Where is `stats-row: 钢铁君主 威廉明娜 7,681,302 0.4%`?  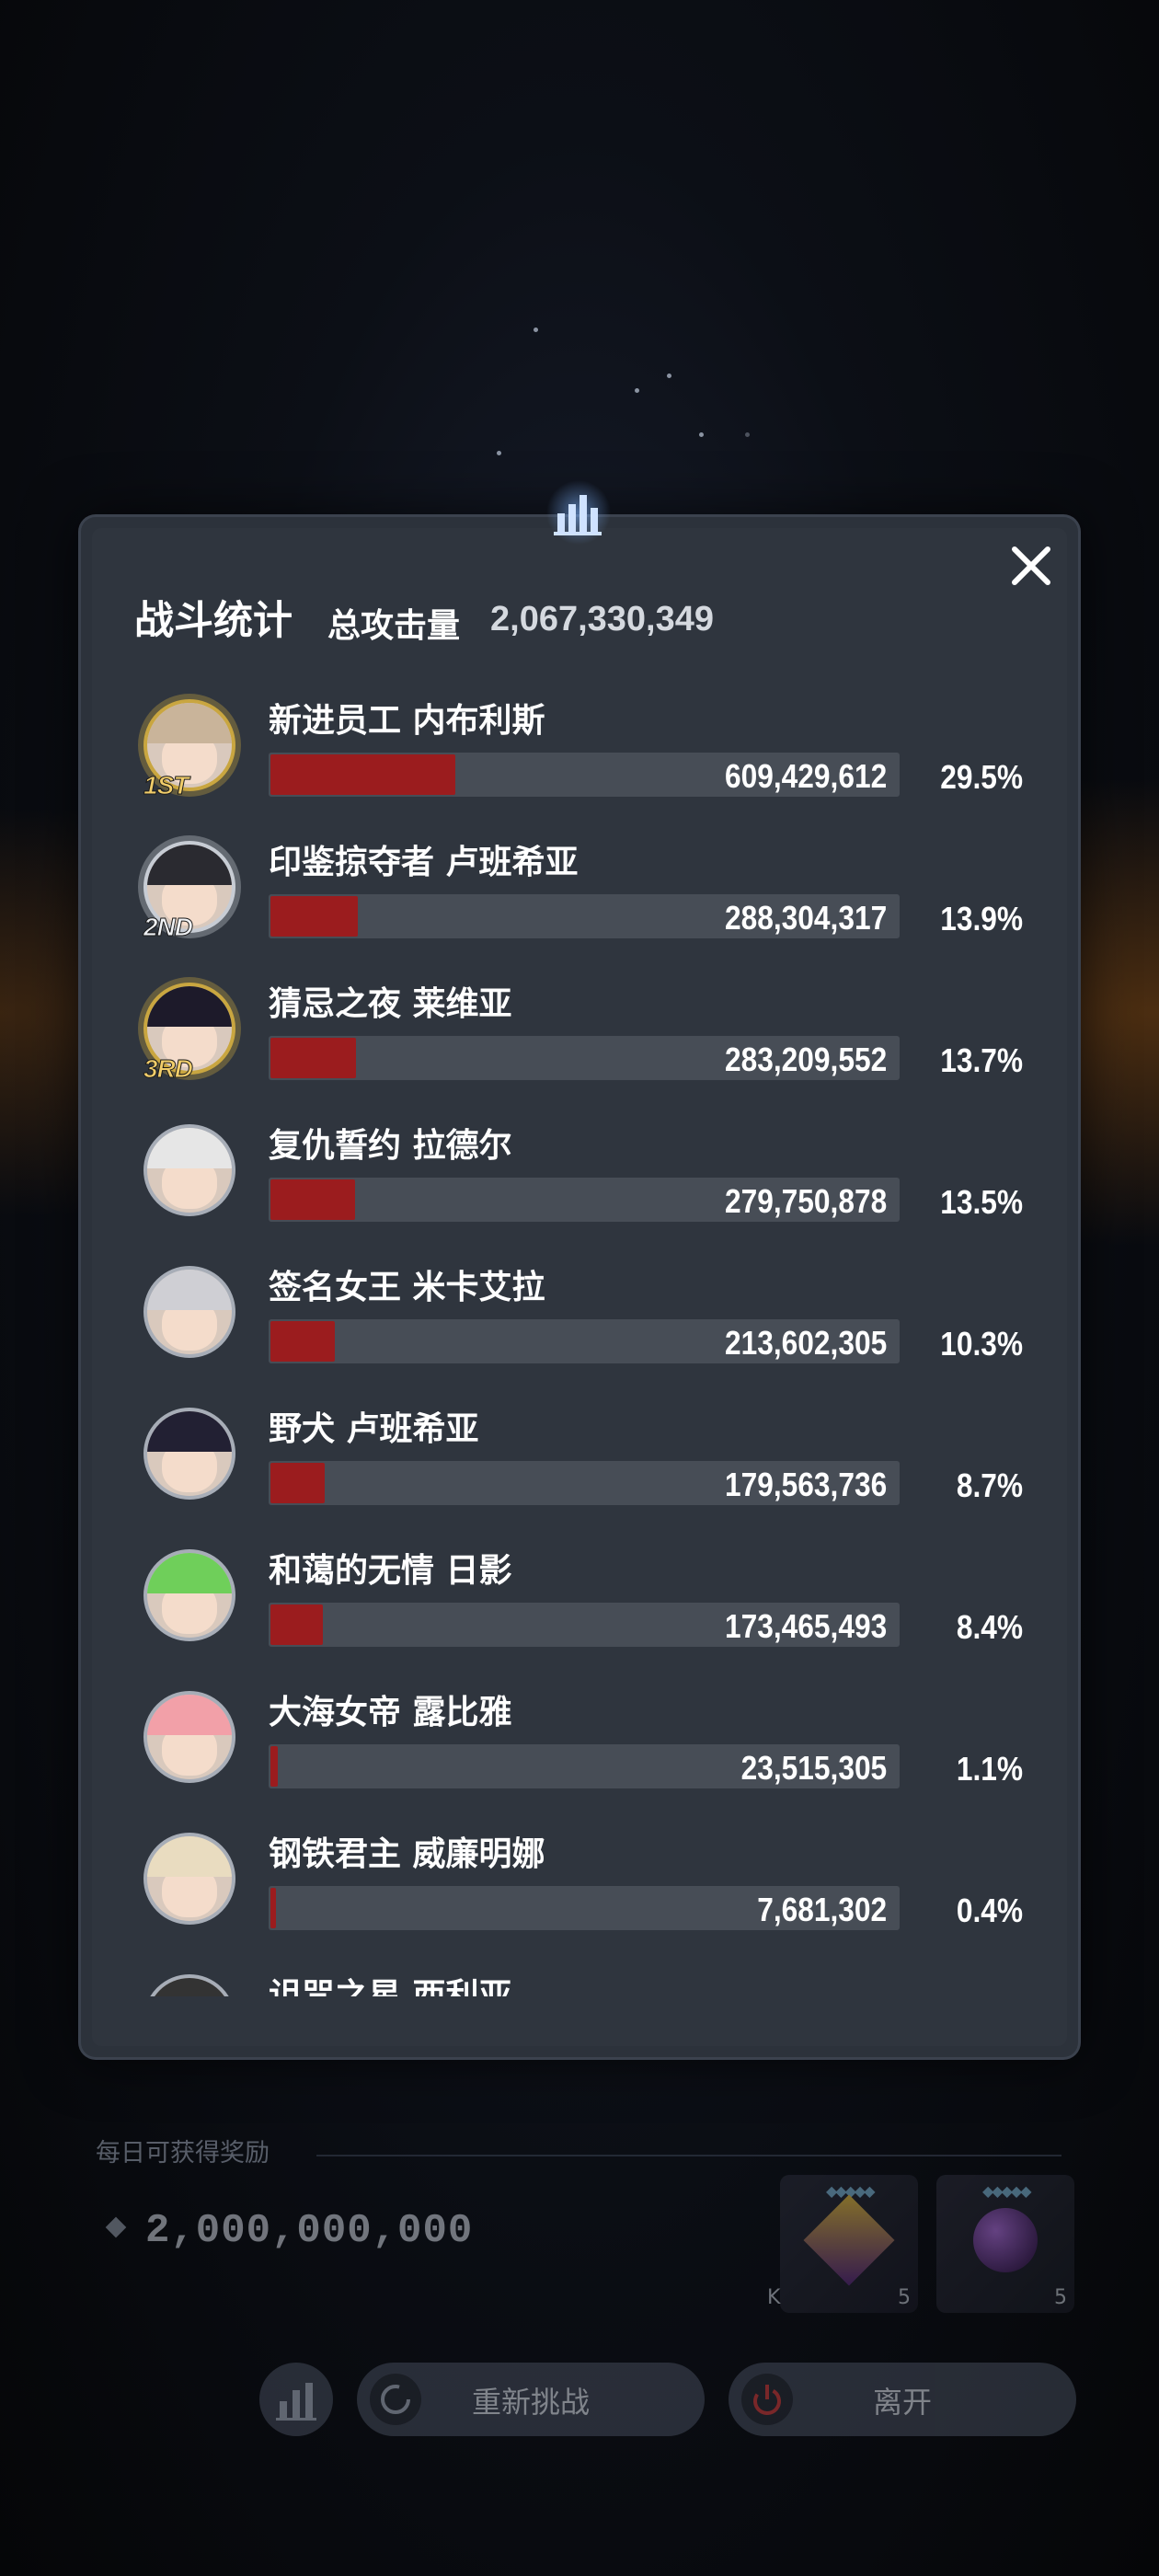 stats-row: 钢铁君主 威廉明娜 7,681,302 0.4% is located at coordinates (579, 1885).